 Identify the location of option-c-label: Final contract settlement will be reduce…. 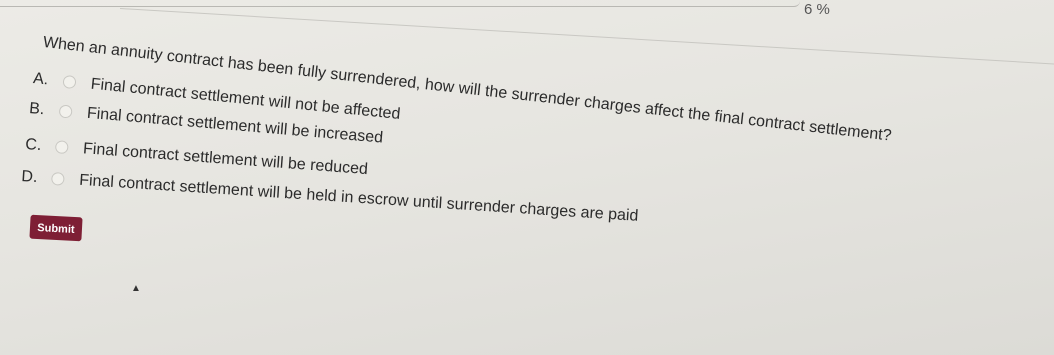
(225, 159).